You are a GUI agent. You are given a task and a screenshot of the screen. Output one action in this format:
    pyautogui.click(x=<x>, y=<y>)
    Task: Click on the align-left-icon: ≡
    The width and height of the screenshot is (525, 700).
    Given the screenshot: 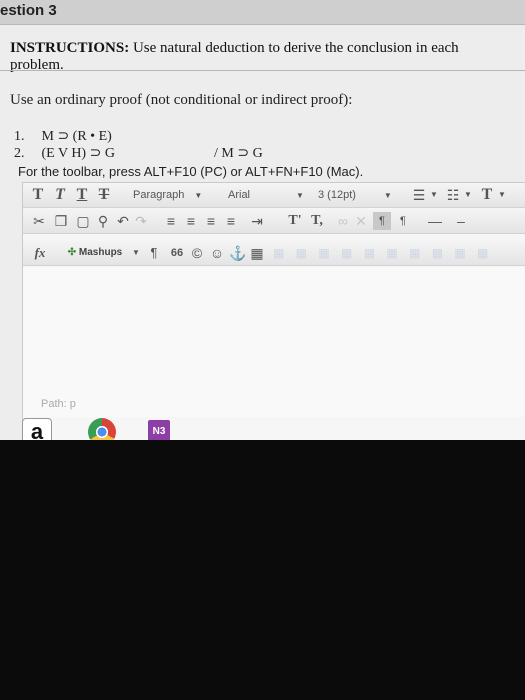 What is the action you would take?
    pyautogui.click(x=171, y=221)
    